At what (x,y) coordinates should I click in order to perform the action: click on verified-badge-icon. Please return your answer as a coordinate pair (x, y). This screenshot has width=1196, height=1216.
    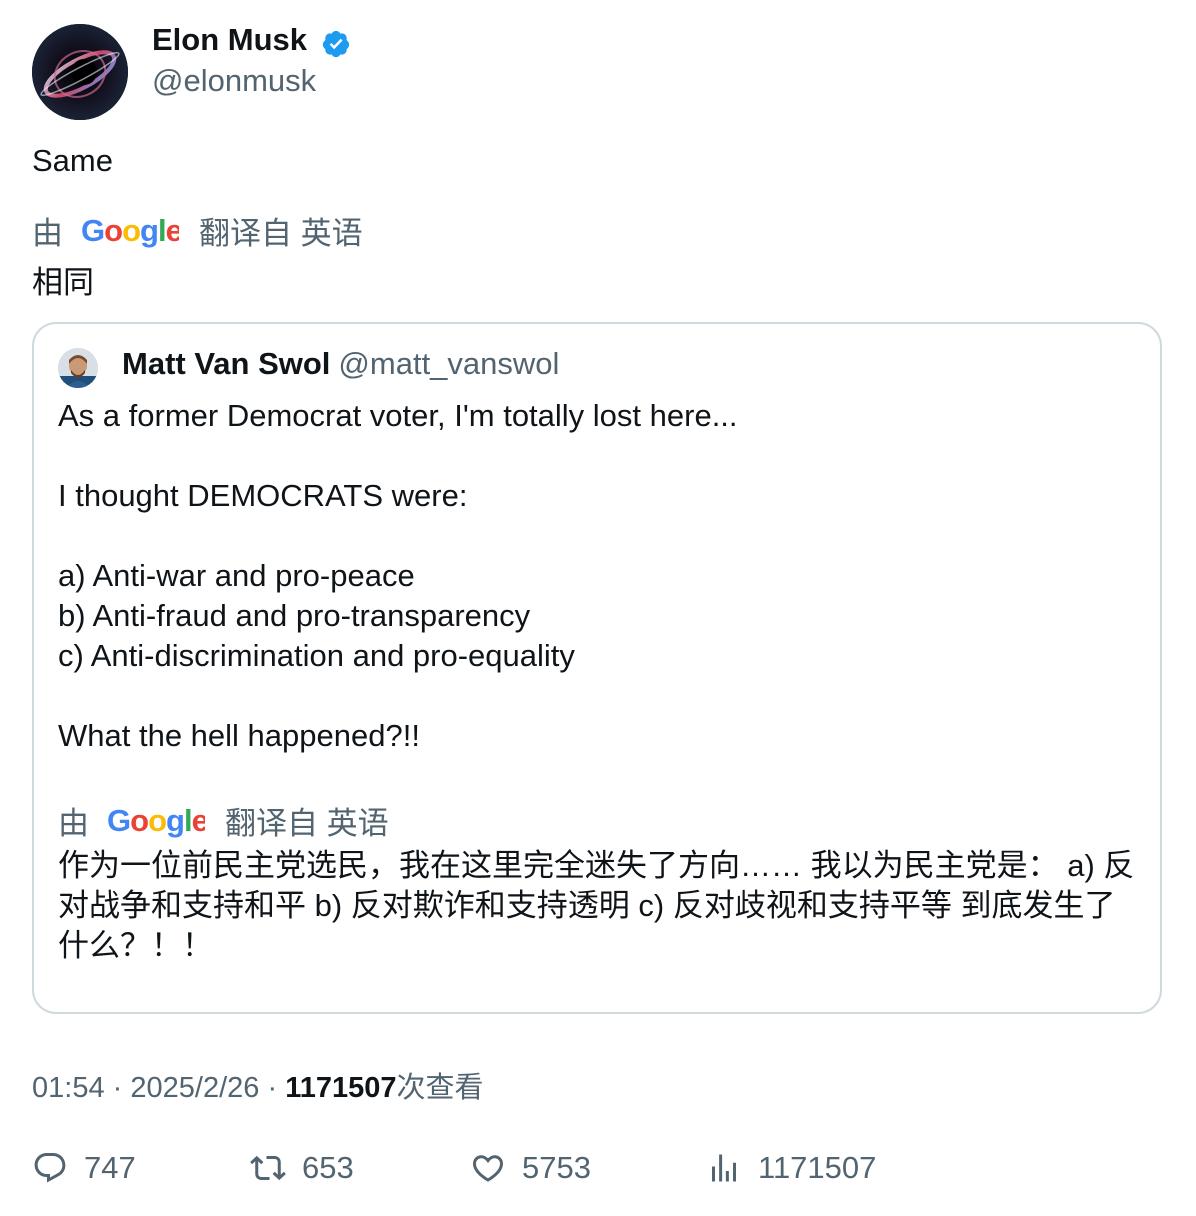
    Looking at the image, I should click on (336, 44).